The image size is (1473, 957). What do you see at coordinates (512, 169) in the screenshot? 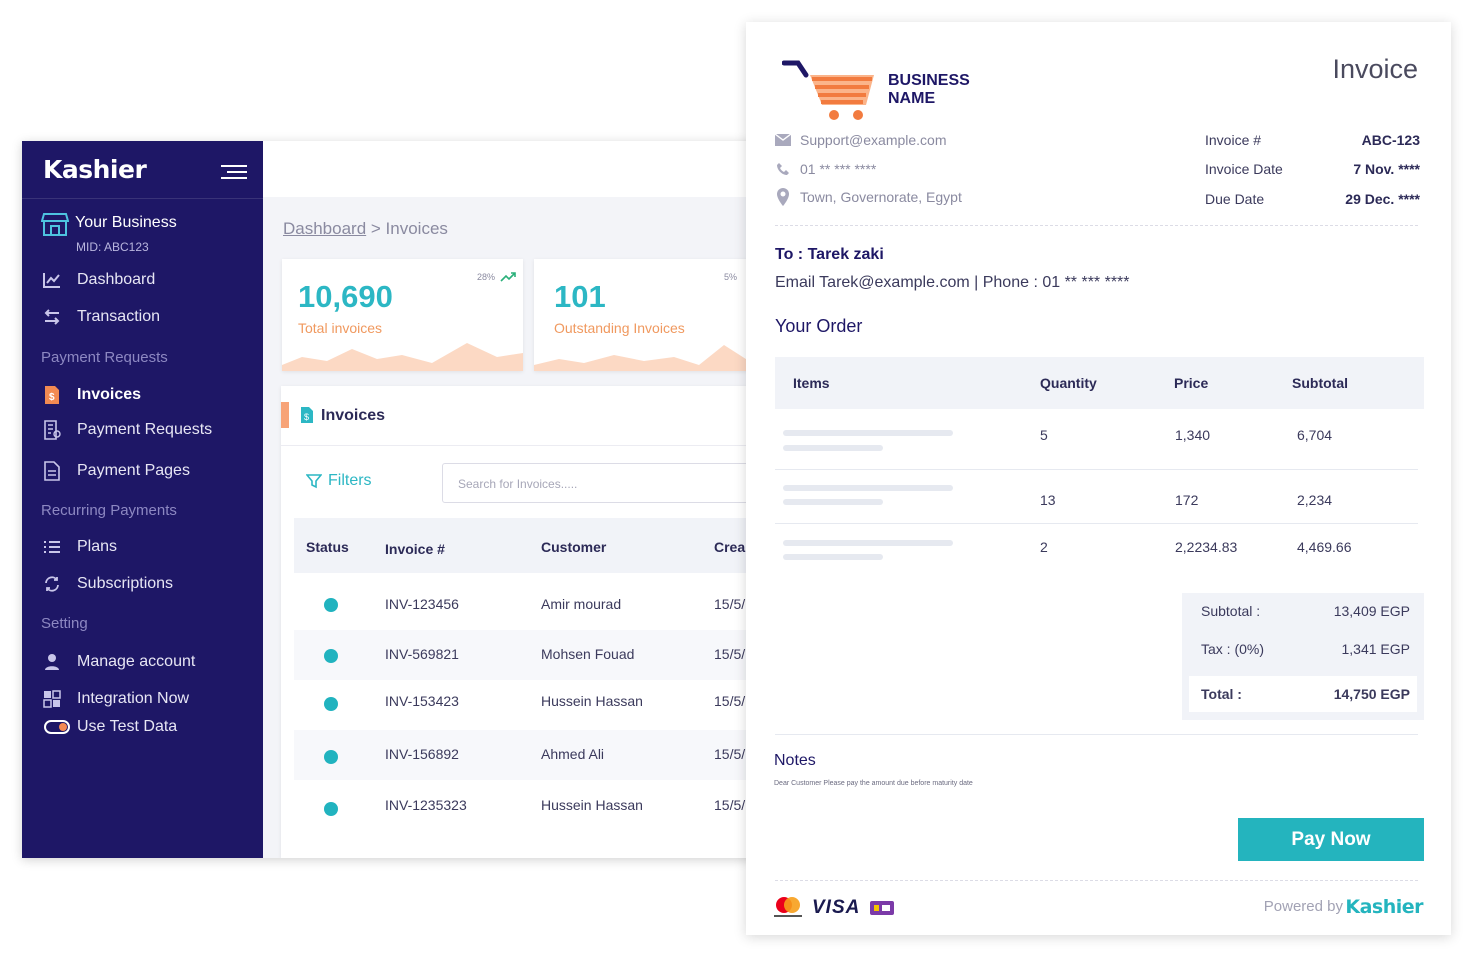
I see `top-bar` at bounding box center [512, 169].